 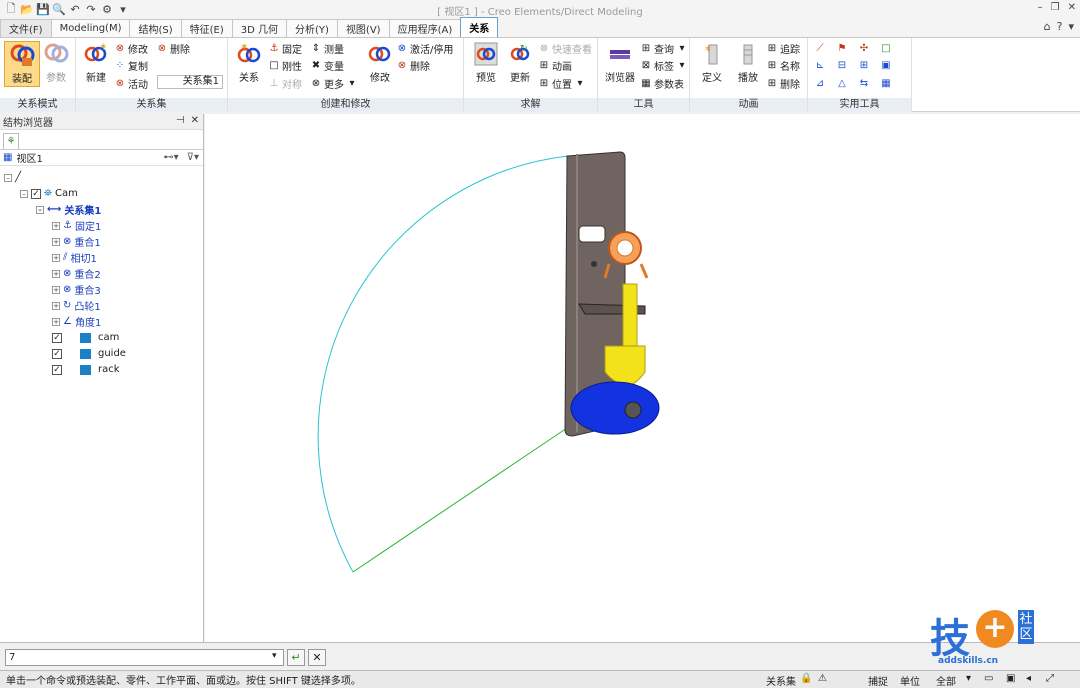 What do you see at coordinates (96, 64) in the screenshot?
I see `new-relset-button: ✶ 新建` at bounding box center [96, 64].